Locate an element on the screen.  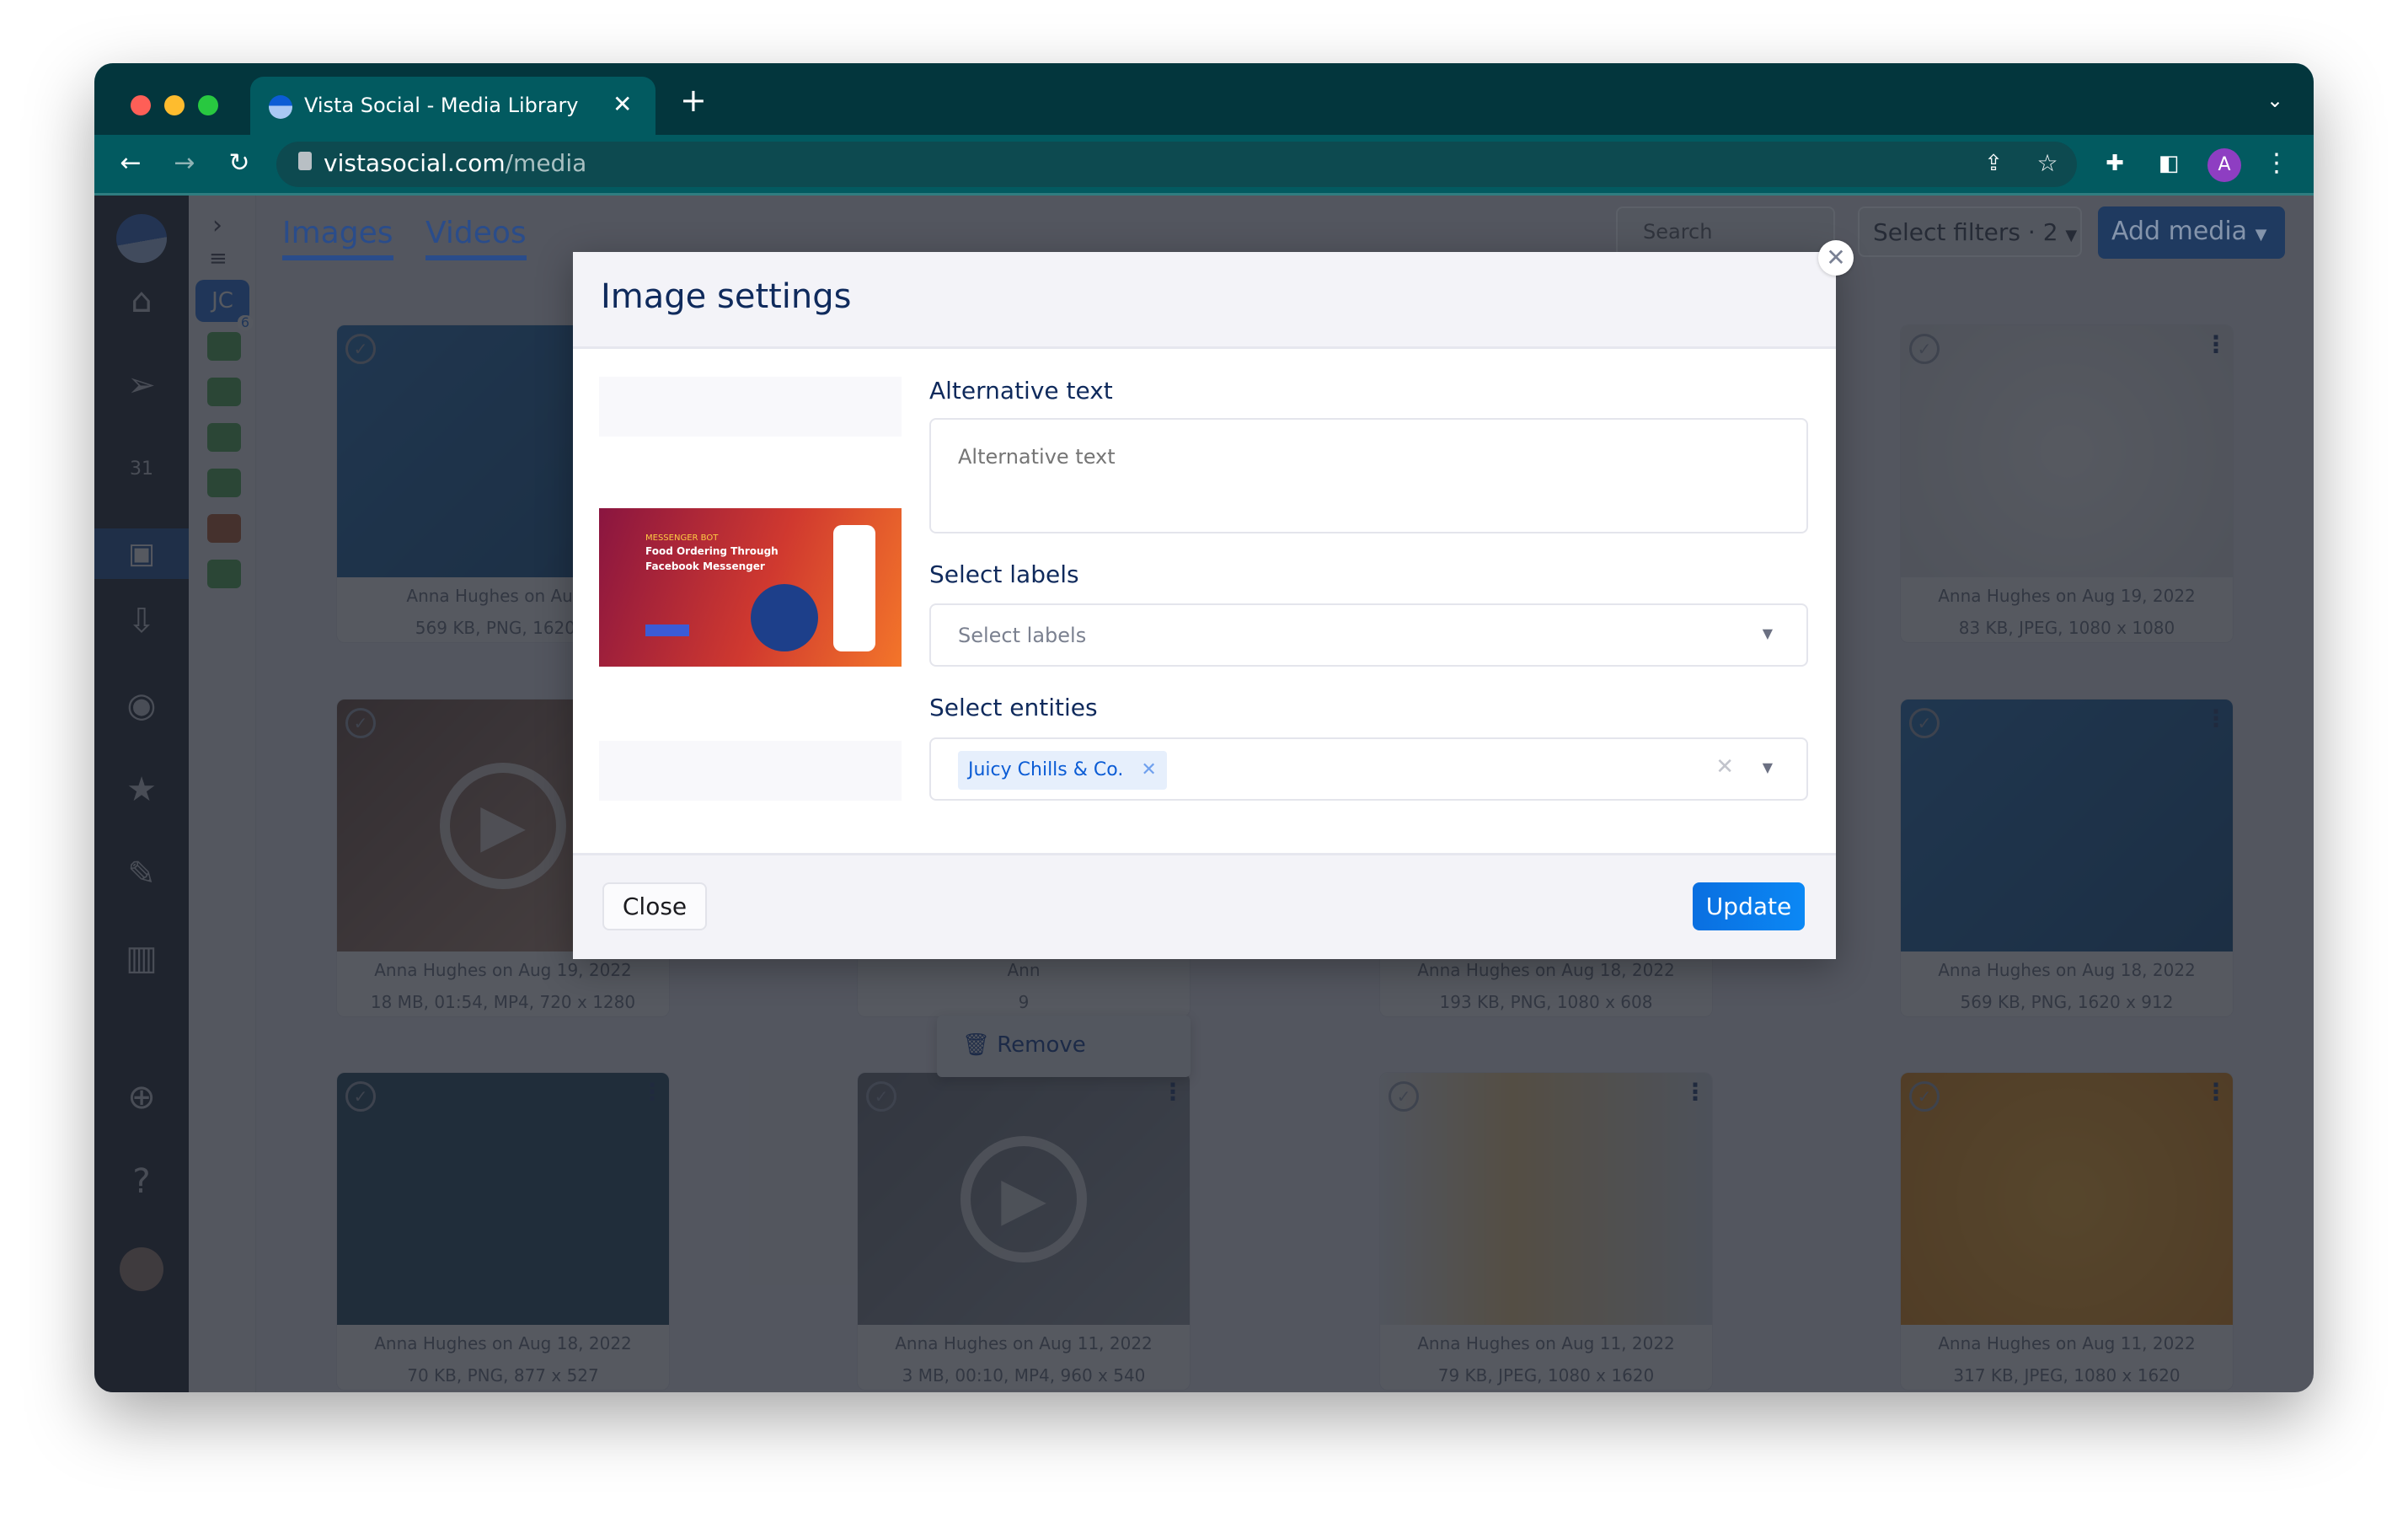
close-button: Close is located at coordinates (654, 906).